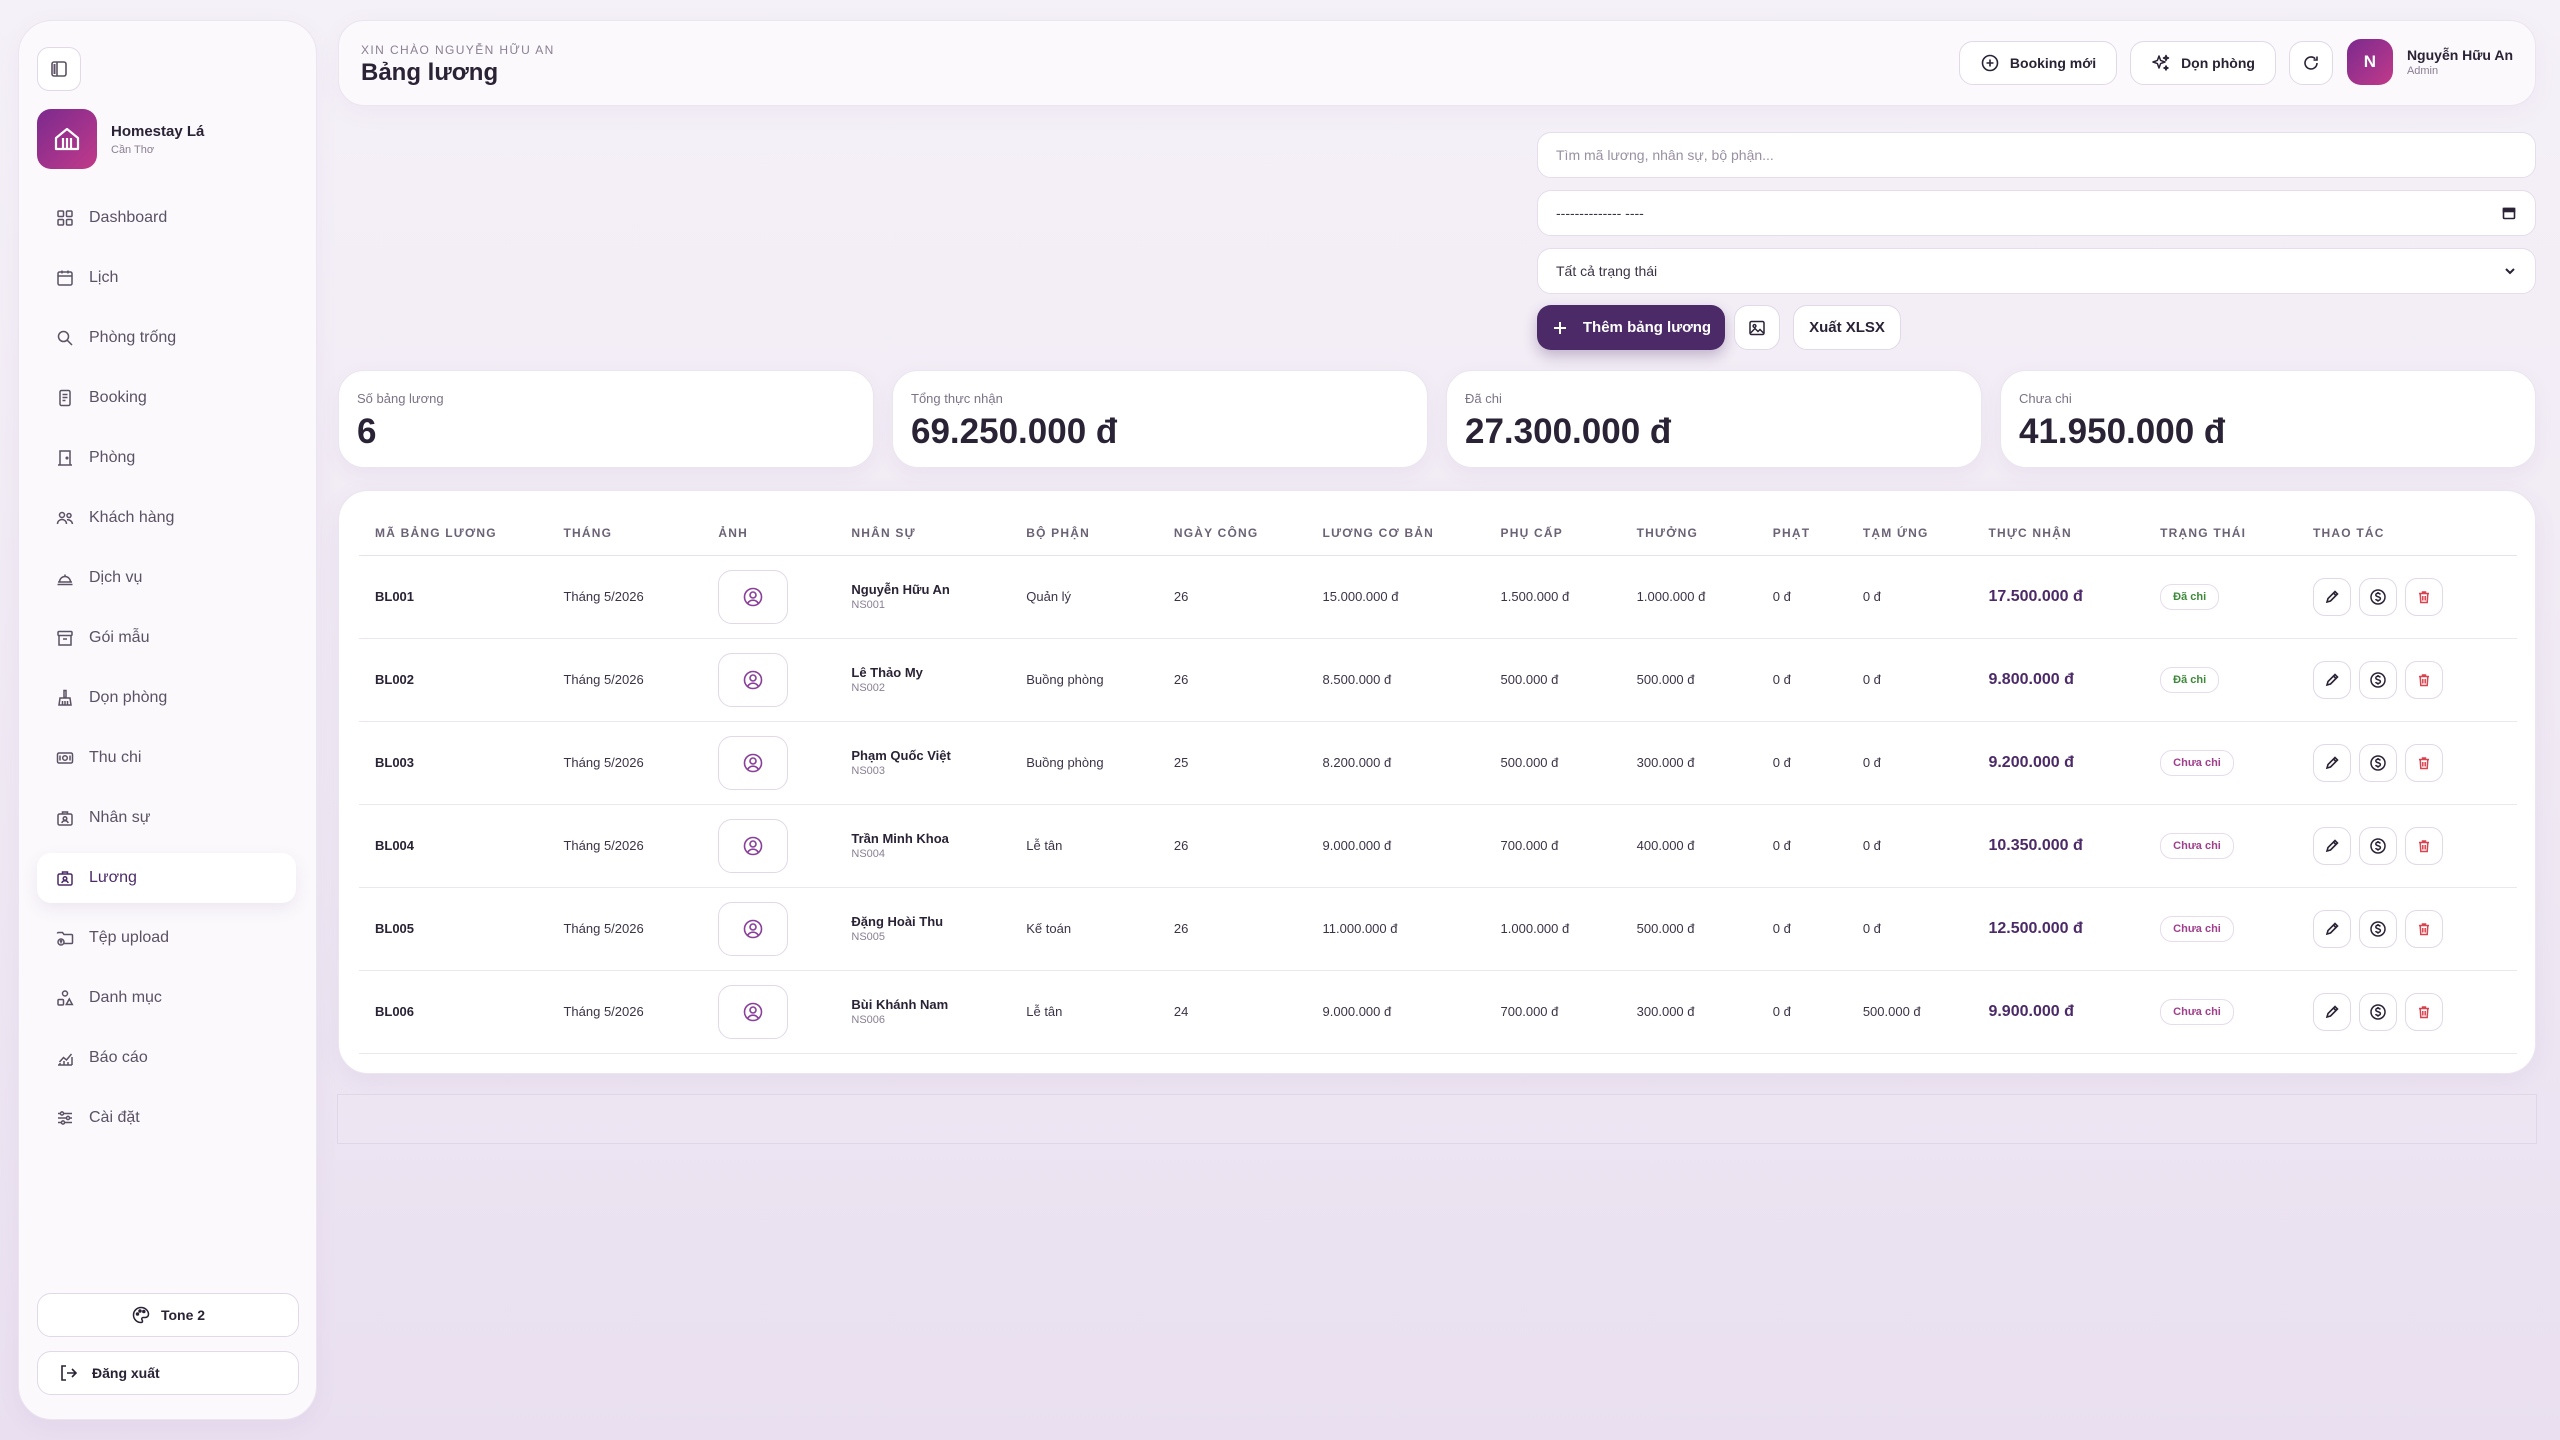 The image size is (2560, 1440). What do you see at coordinates (453, 1012) in the screenshot?
I see `payroll-code: BL006` at bounding box center [453, 1012].